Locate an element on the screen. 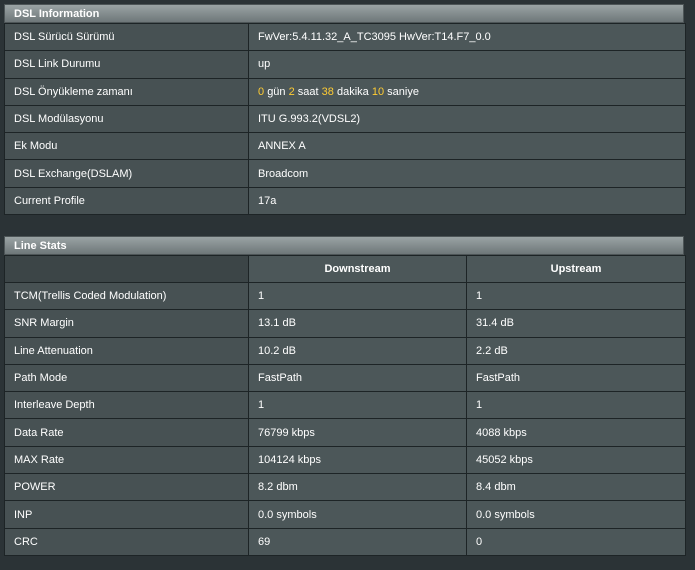 The image size is (695, 570). upstream-value: 45052 kbps is located at coordinates (576, 460).